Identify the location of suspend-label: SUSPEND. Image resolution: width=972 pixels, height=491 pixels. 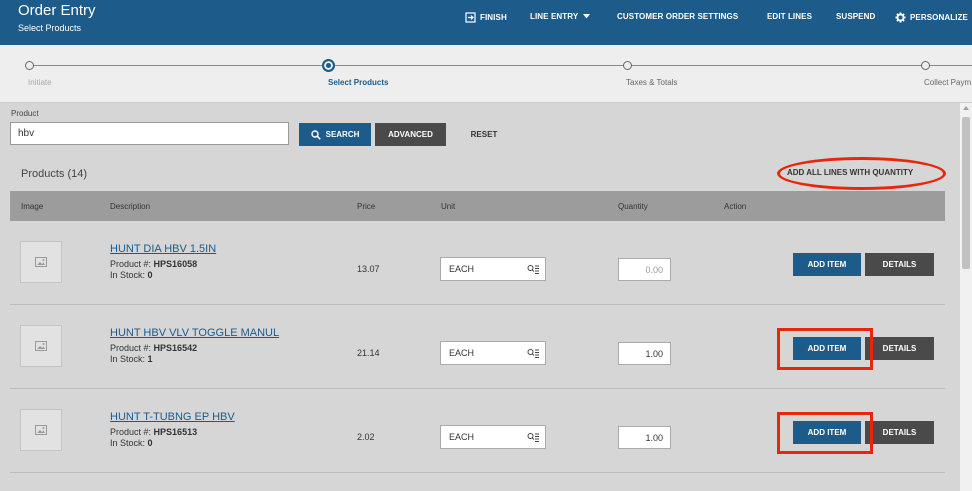
(856, 16).